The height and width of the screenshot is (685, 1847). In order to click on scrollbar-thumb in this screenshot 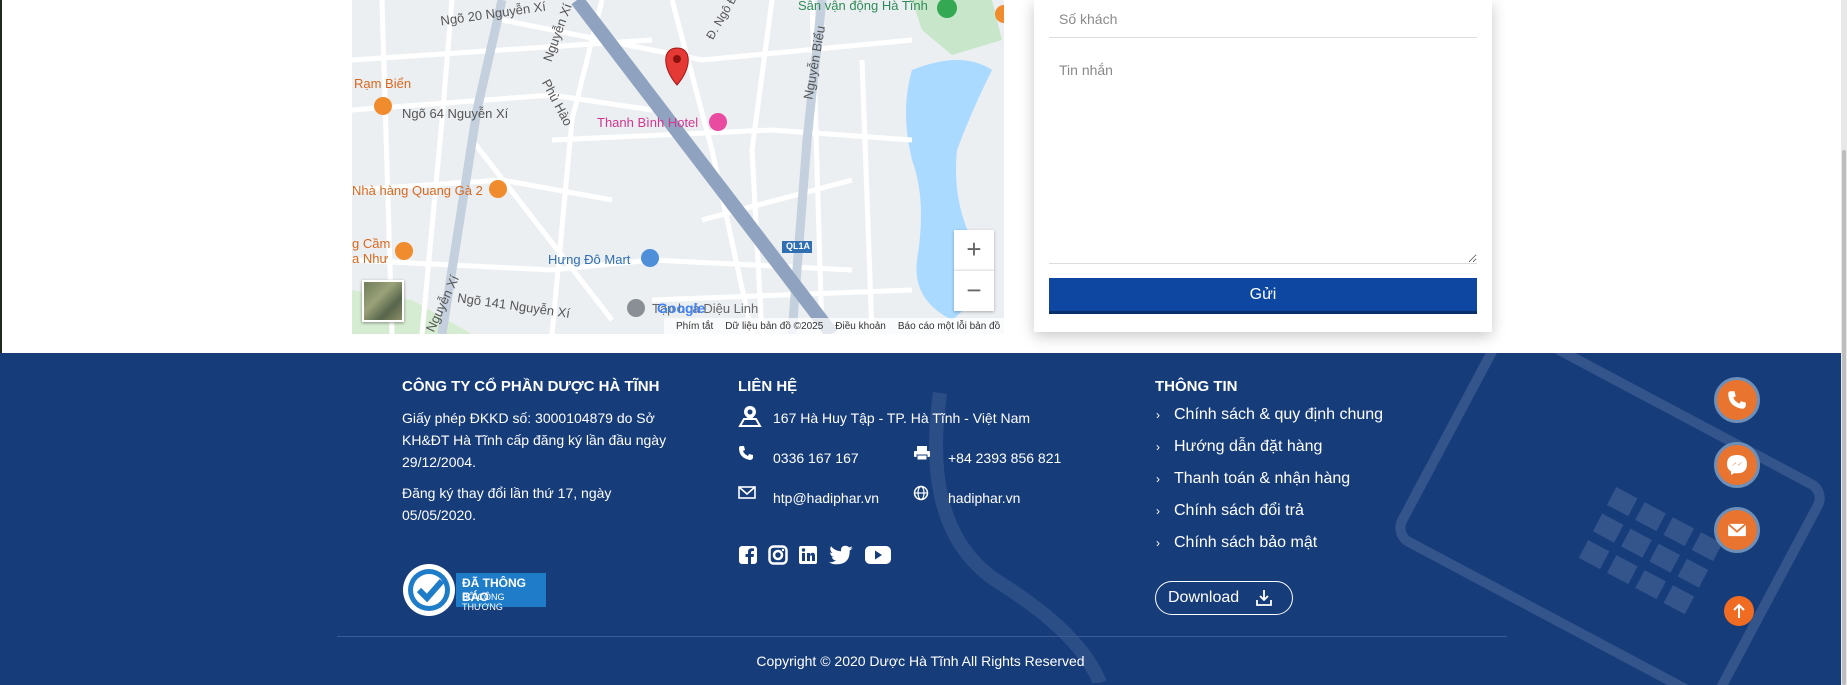, I will do `click(1844, 417)`.